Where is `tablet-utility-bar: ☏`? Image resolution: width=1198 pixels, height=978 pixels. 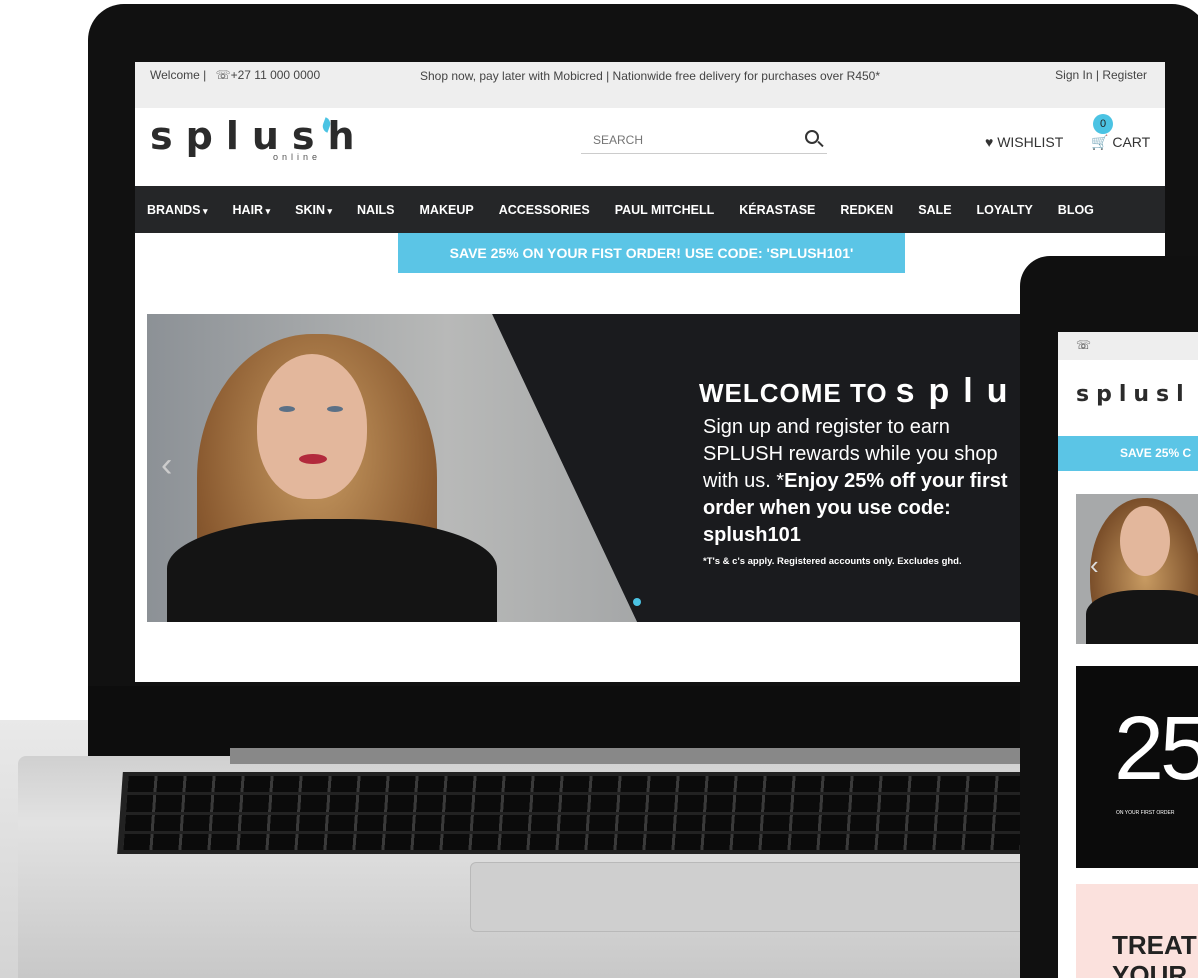 tablet-utility-bar: ☏ is located at coordinates (1128, 346).